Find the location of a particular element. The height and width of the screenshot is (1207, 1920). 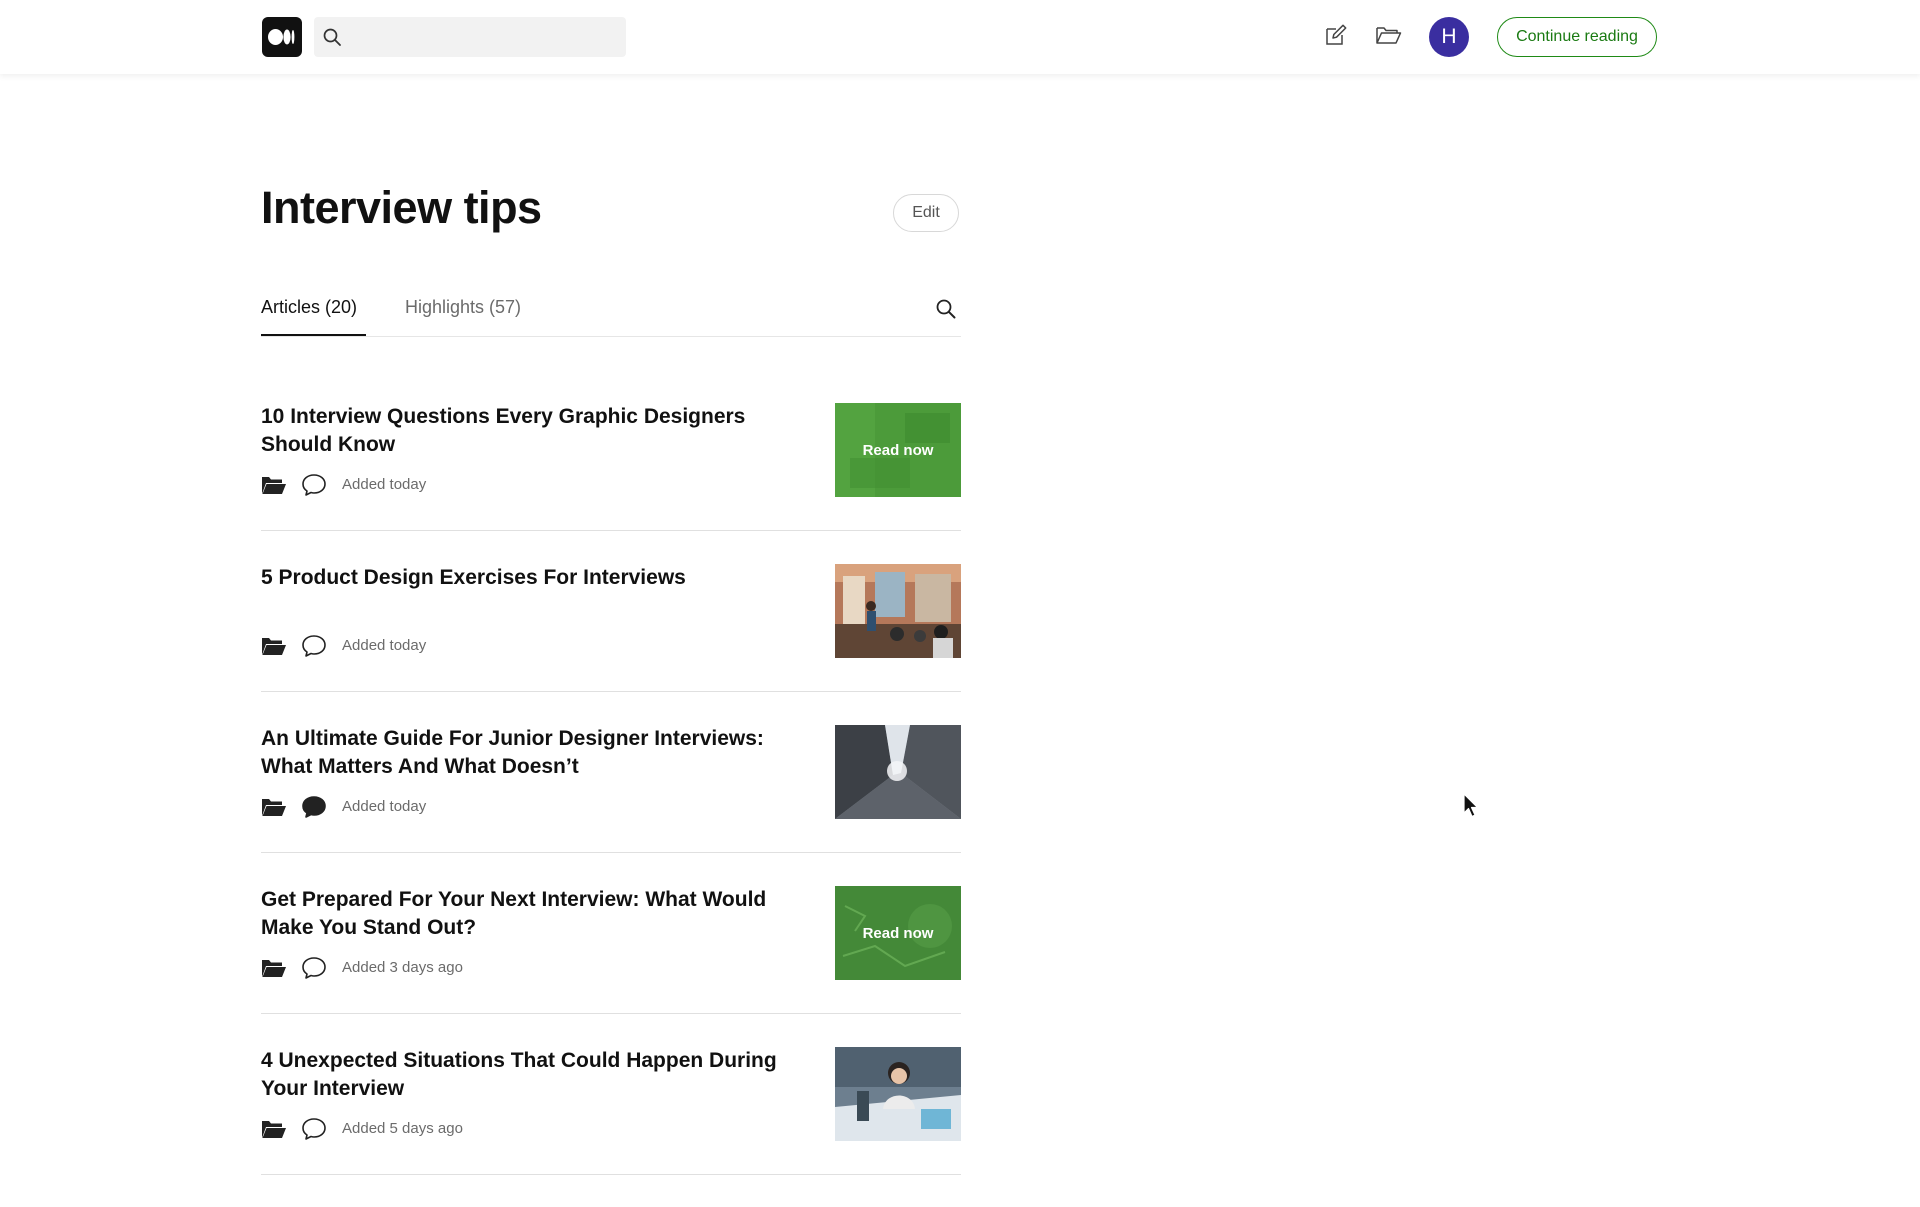

skyscrapers-image is located at coordinates (898, 772).